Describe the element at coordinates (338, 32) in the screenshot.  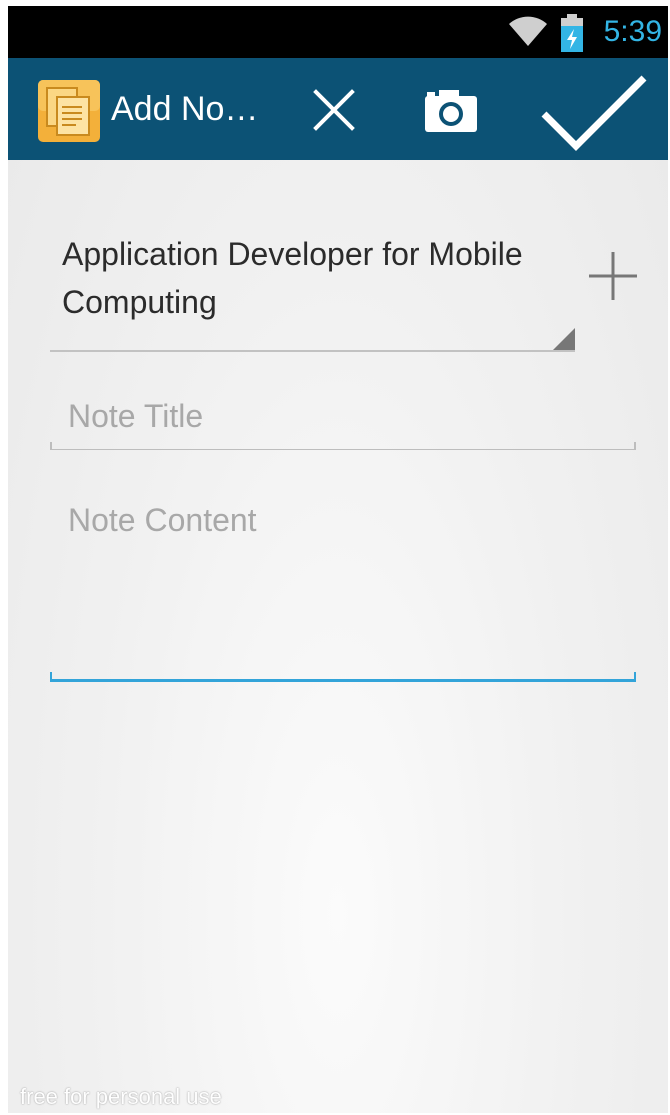
I see `status-bar: 5:39` at that location.